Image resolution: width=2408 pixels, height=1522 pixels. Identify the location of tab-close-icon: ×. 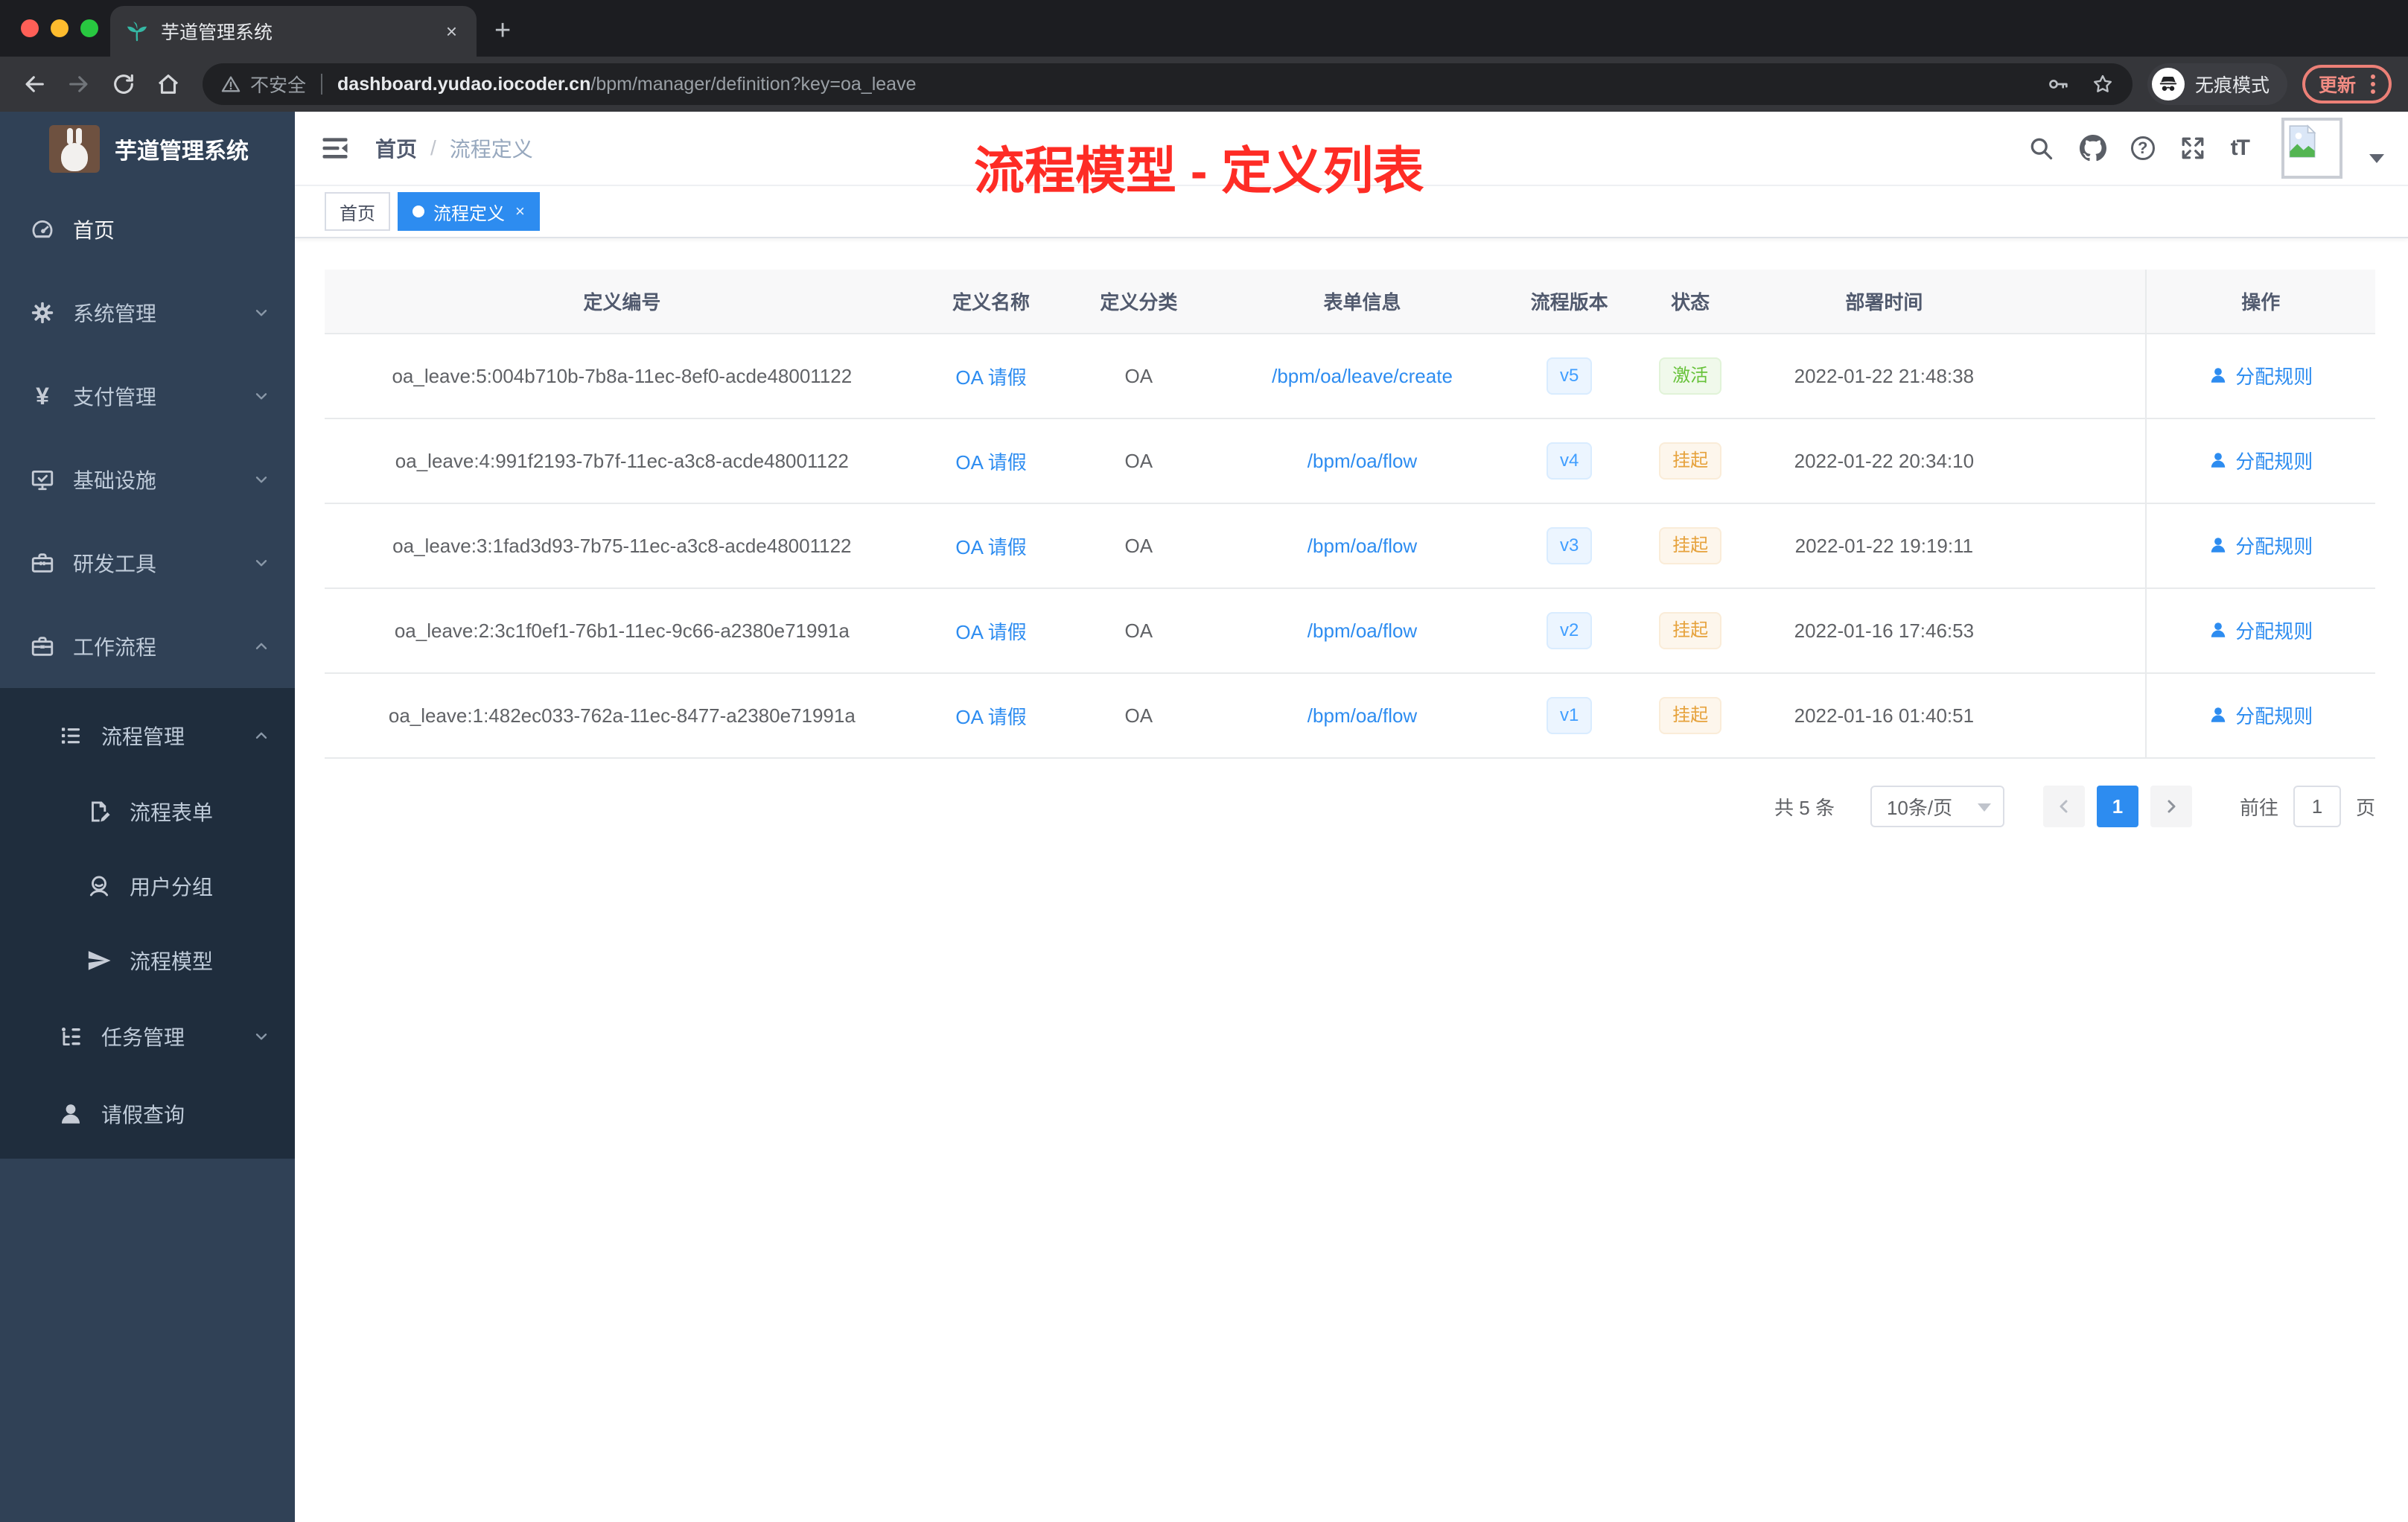
(452, 31).